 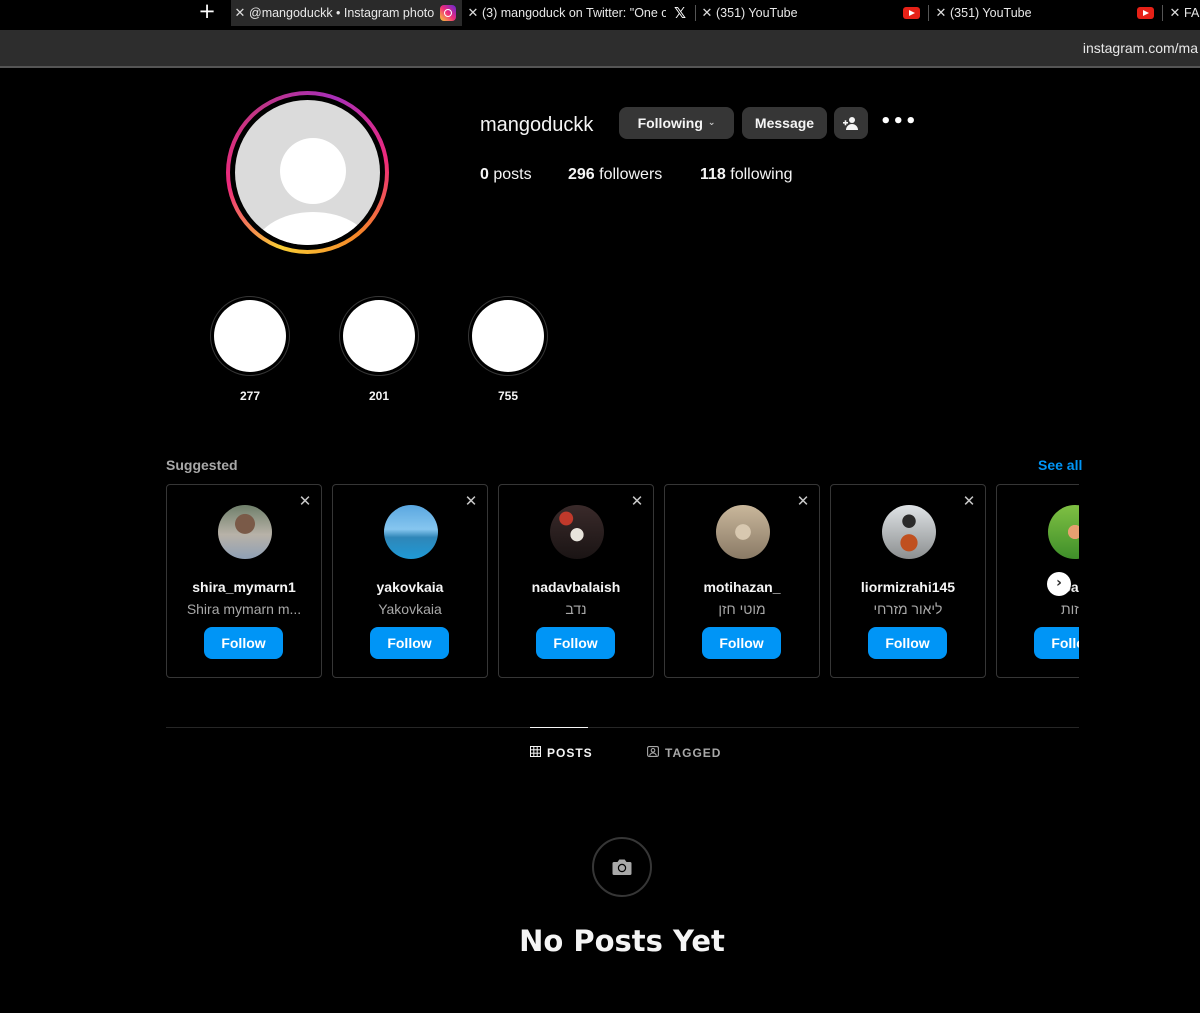 I want to click on url-text: instagram.com/ma, so click(x=1140, y=48).